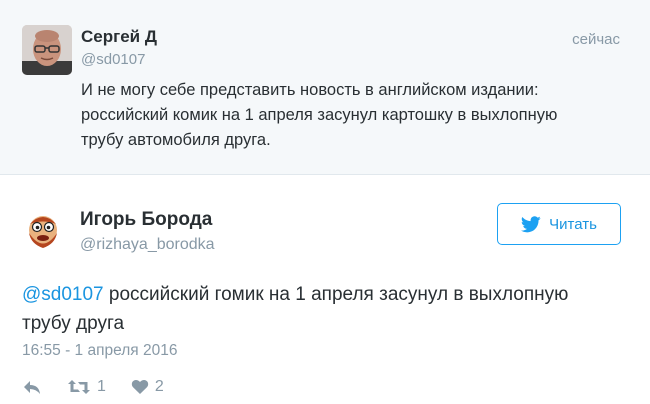 The width and height of the screenshot is (650, 404). Describe the element at coordinates (99, 351) in the screenshot. I see `tweet-timestamp: 16:55 - 1 апреля 2016` at that location.